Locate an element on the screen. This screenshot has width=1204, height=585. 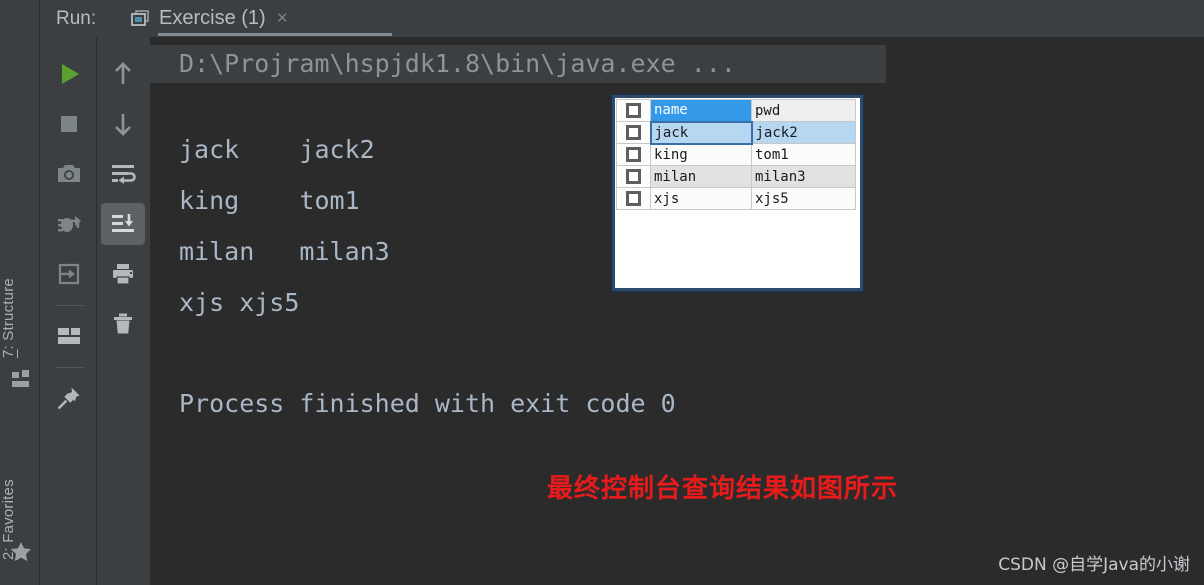
arrow-down-icon is located at coordinates (123, 125).